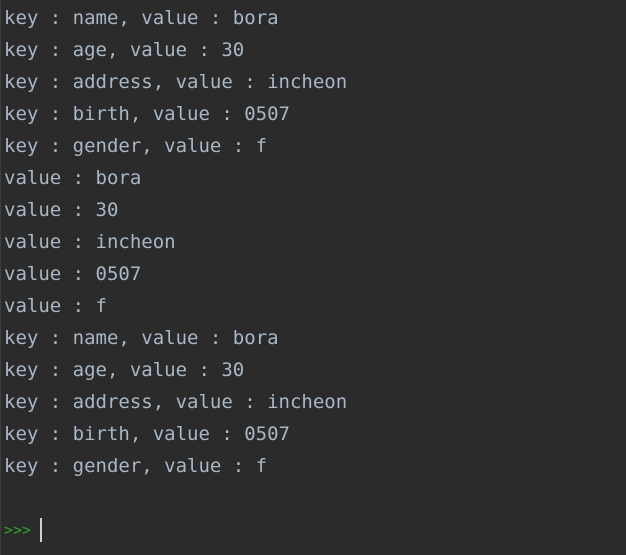 This screenshot has height=555, width=626. What do you see at coordinates (41, 530) in the screenshot?
I see `text-cursor` at bounding box center [41, 530].